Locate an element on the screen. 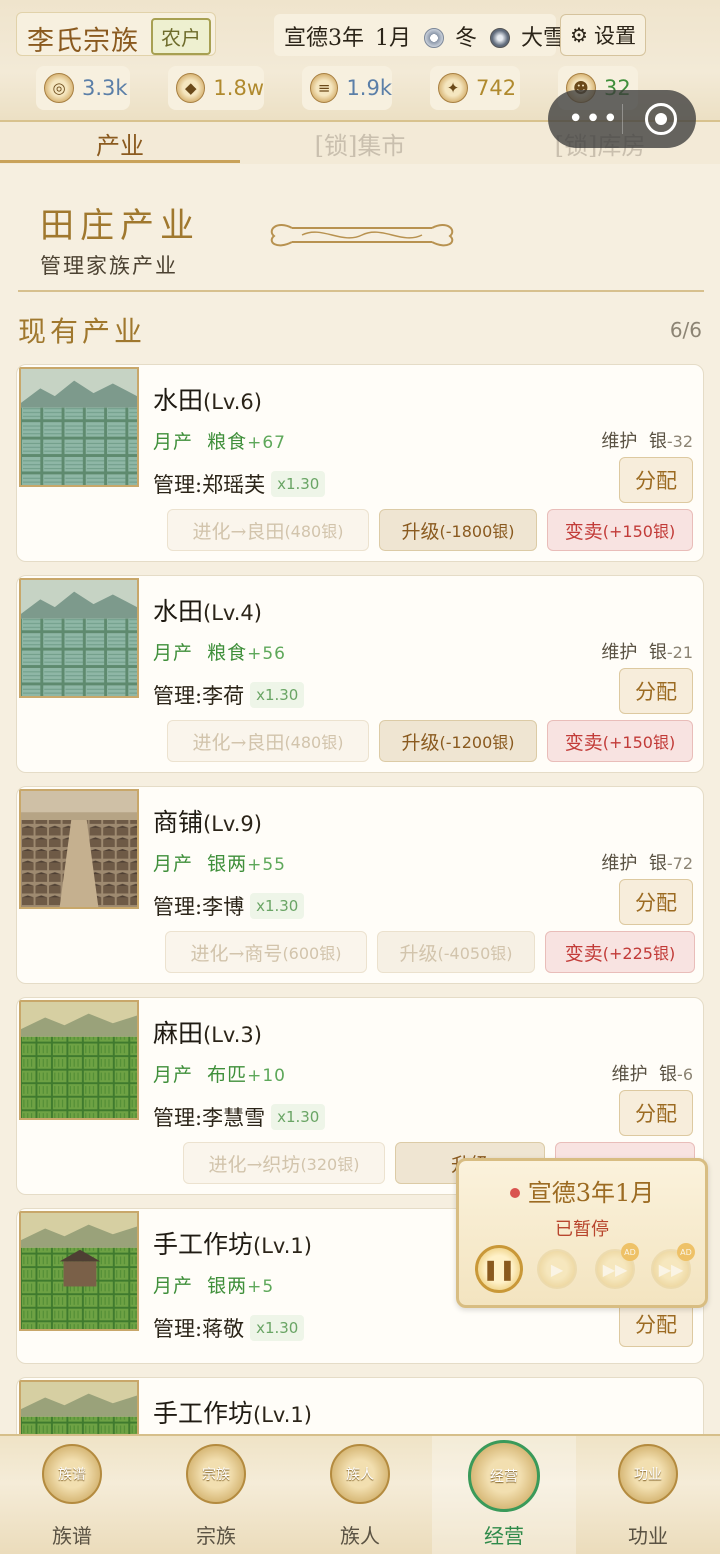 This screenshot has width=720, height=1554. clan-info: 李氏宗族 农户 is located at coordinates (116, 34).